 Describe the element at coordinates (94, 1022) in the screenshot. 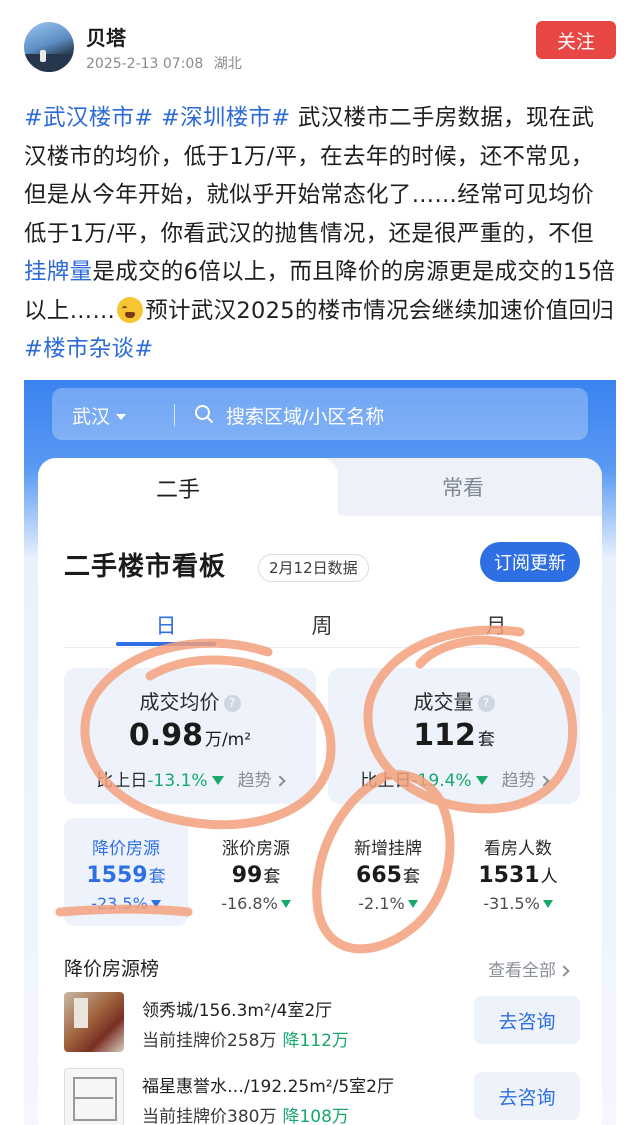

I see `listing-photo` at that location.